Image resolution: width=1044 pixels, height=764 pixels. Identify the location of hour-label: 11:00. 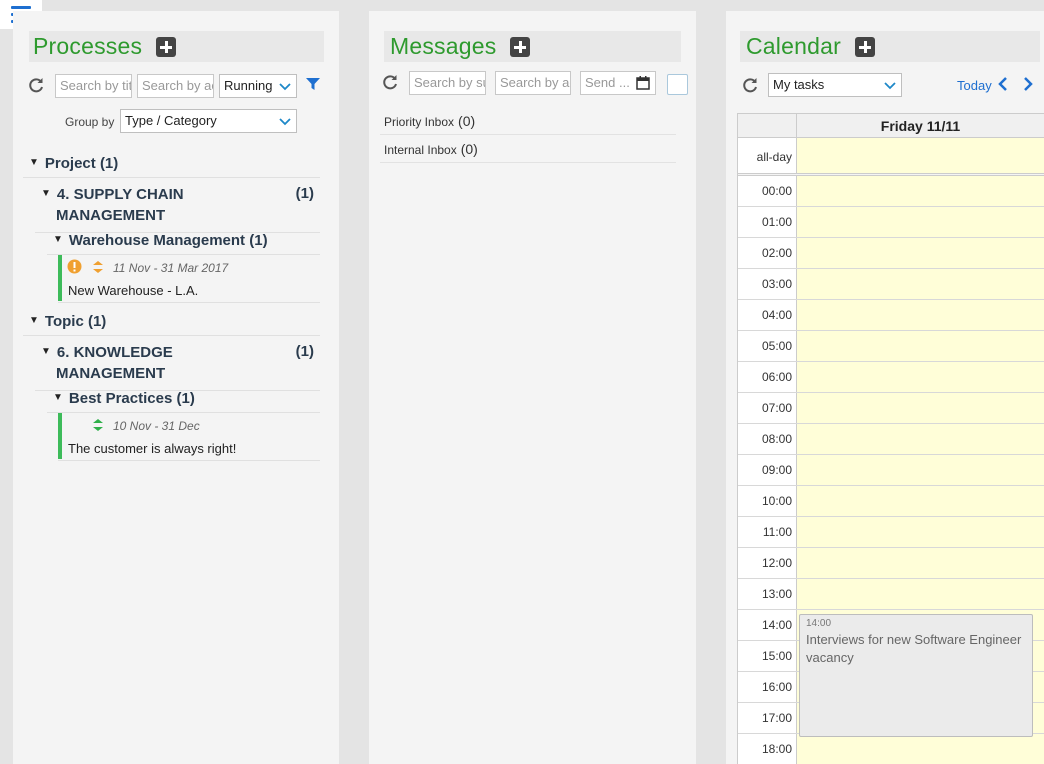
(767, 532).